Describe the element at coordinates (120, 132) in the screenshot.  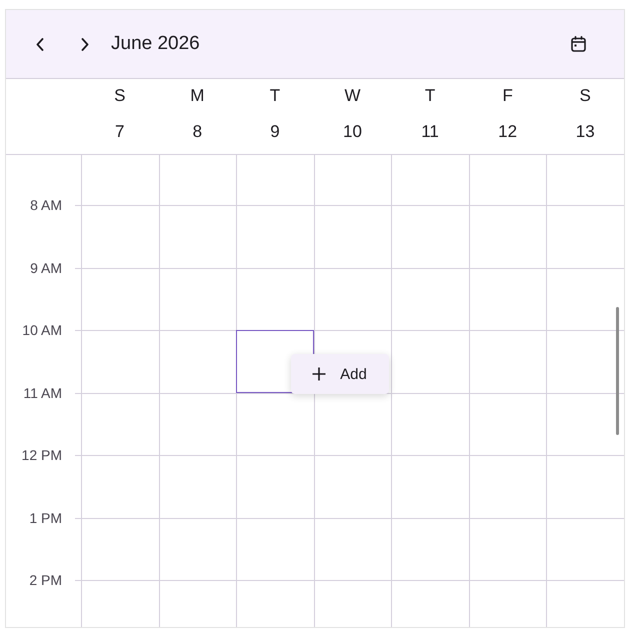
I see `date-label: 7` at that location.